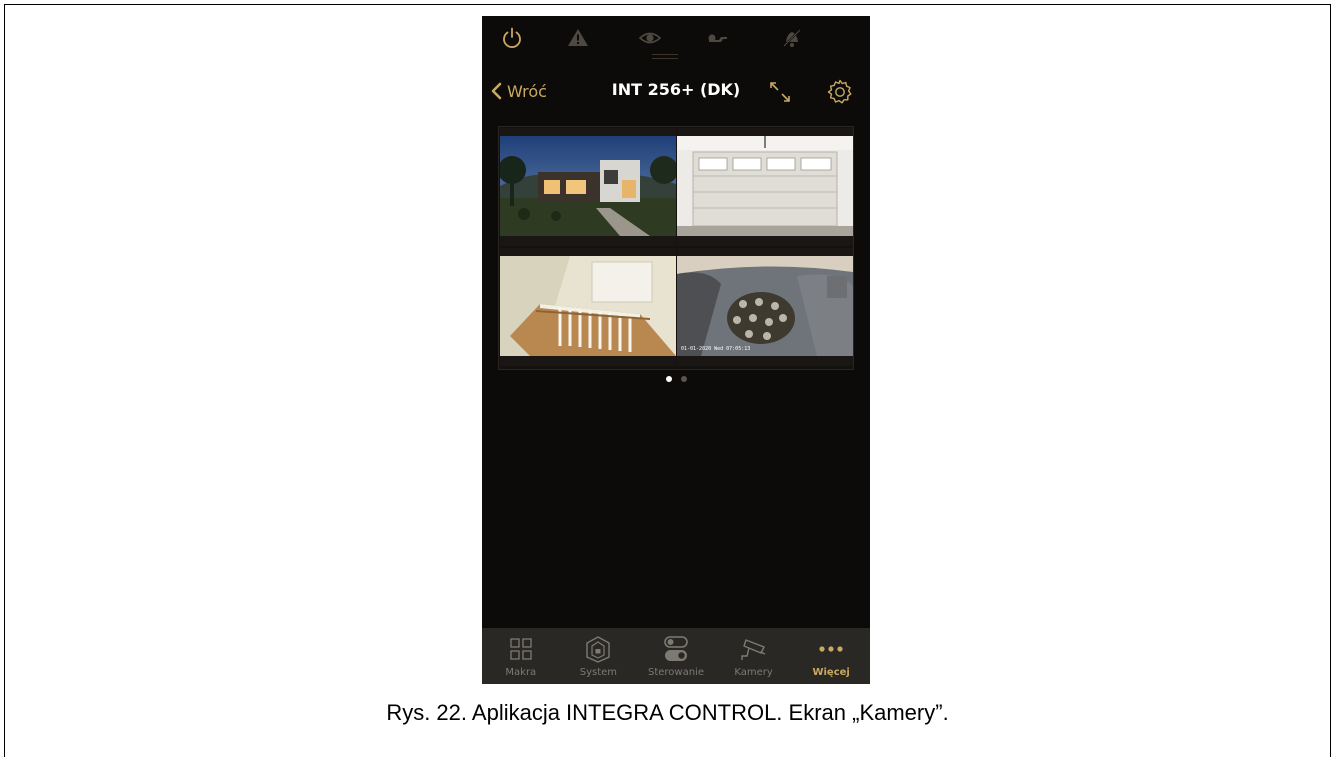 The width and height of the screenshot is (1335, 757). Describe the element at coordinates (598, 672) in the screenshot. I see `tab-label: System` at that location.